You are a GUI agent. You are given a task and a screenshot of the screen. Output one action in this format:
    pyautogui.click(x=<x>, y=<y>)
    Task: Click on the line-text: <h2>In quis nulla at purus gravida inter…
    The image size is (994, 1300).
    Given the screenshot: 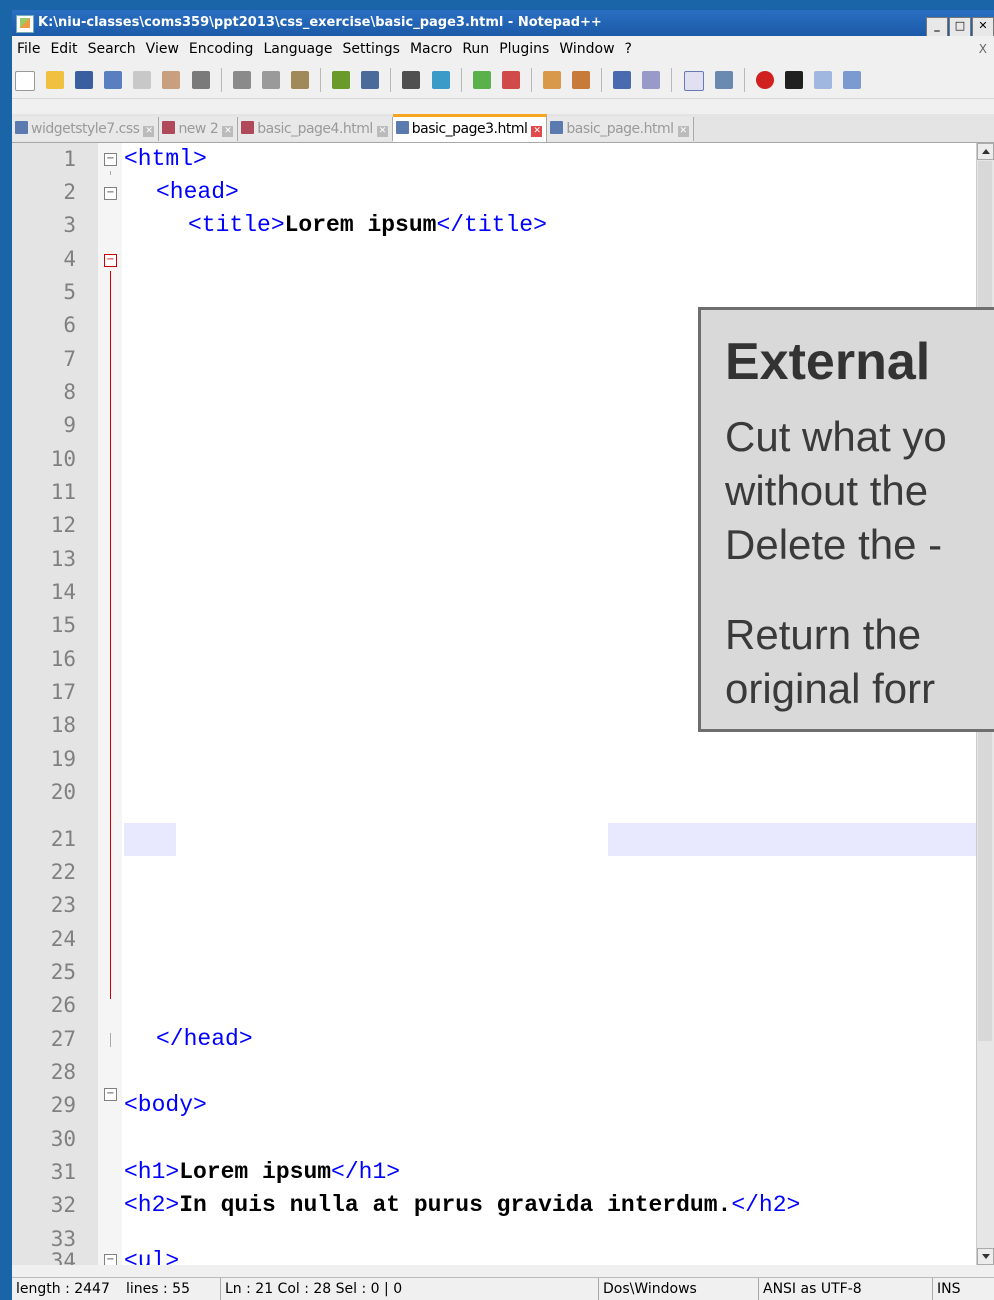 What is the action you would take?
    pyautogui.click(x=462, y=1205)
    